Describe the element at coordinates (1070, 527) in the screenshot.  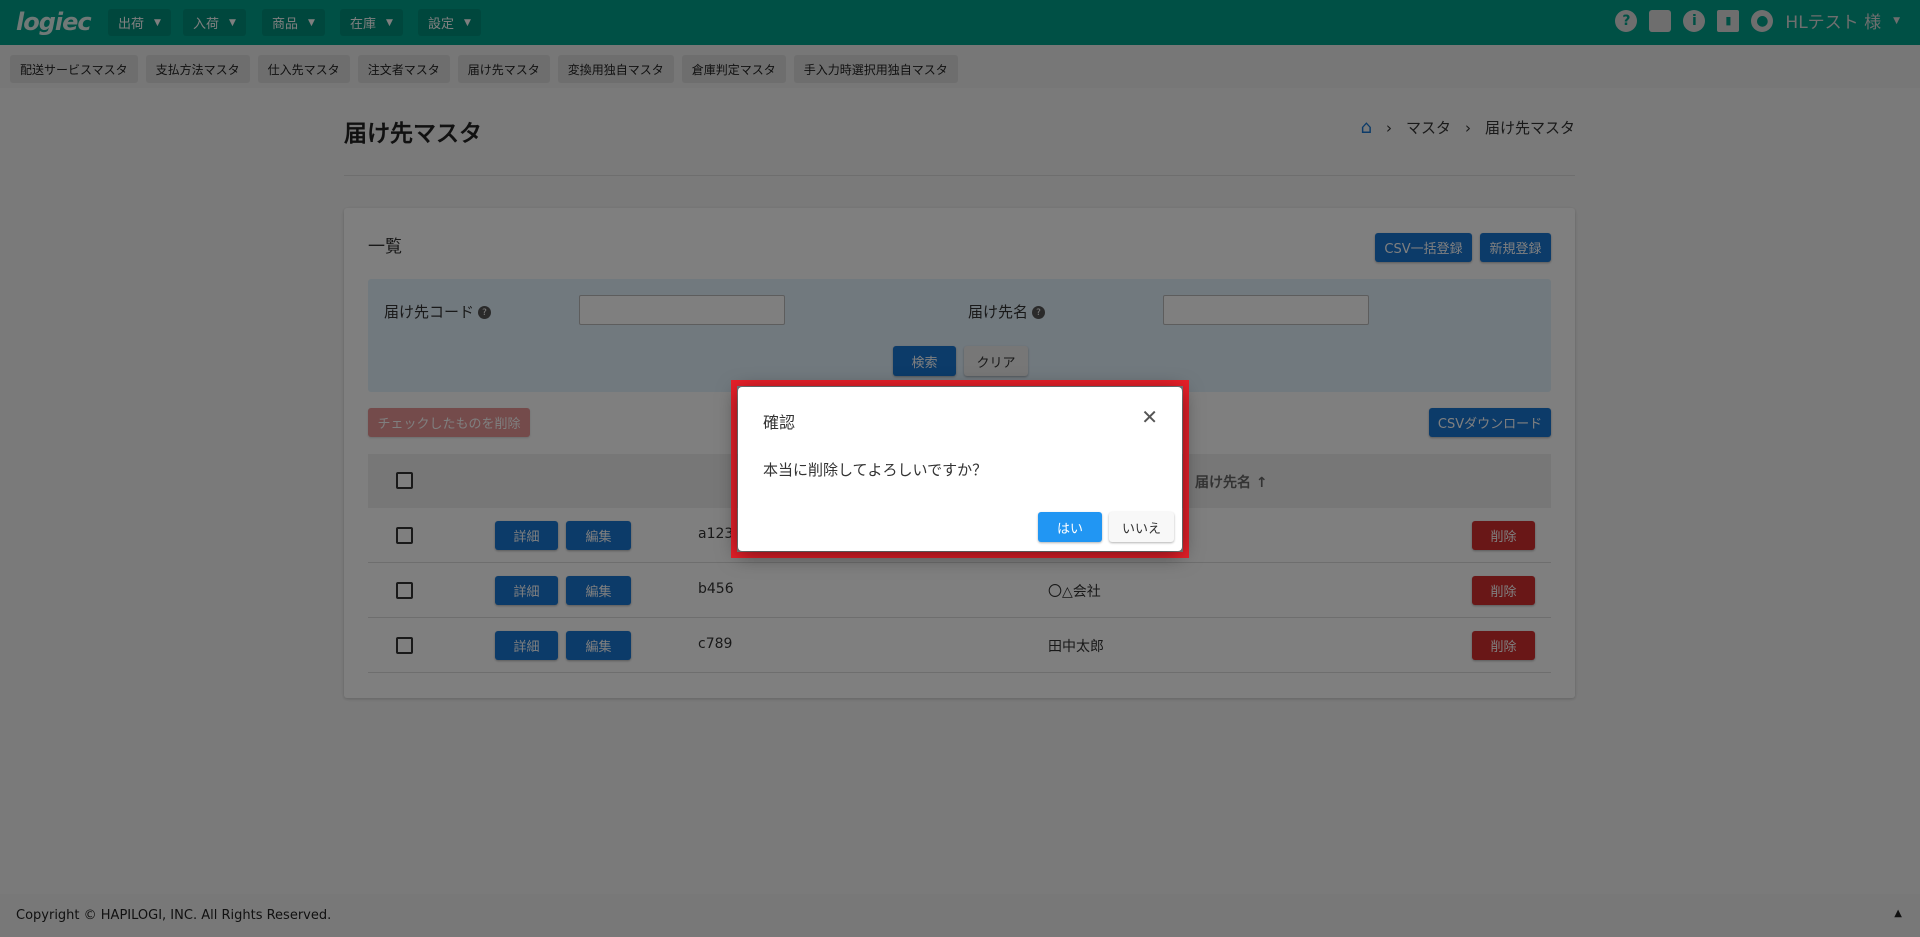
I see `yes-button: はい` at that location.